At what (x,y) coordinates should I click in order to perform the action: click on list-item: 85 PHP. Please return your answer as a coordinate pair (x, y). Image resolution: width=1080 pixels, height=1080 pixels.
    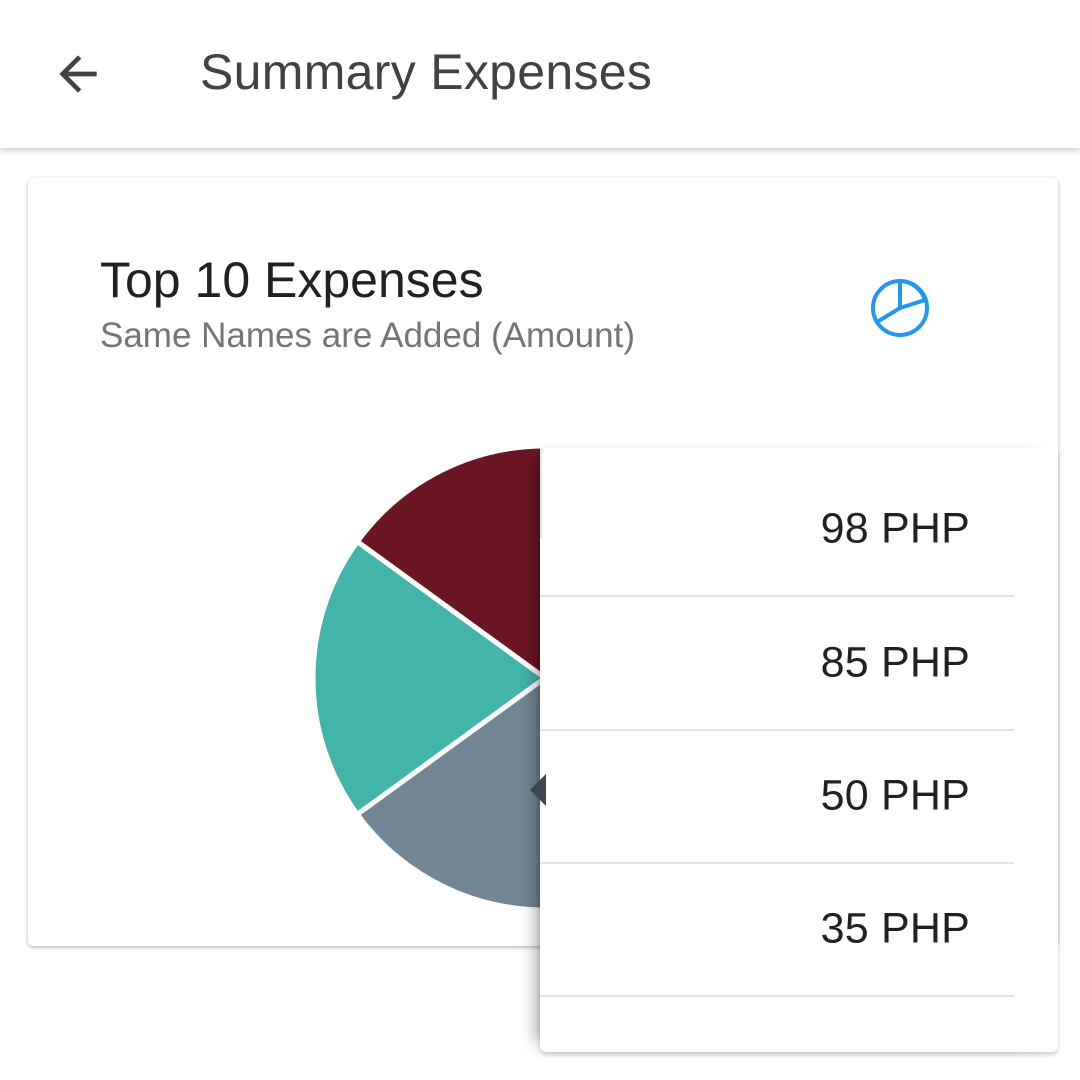
    Looking at the image, I should click on (777, 663).